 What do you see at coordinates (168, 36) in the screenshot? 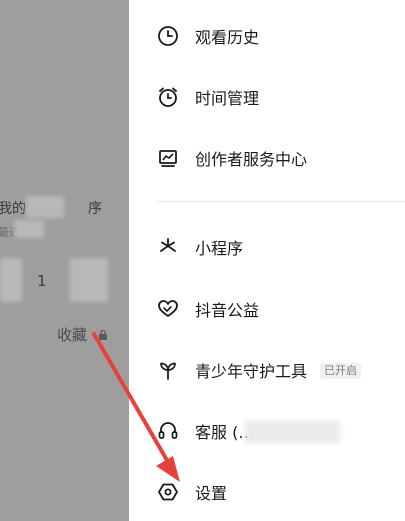
I see `clock-icon` at bounding box center [168, 36].